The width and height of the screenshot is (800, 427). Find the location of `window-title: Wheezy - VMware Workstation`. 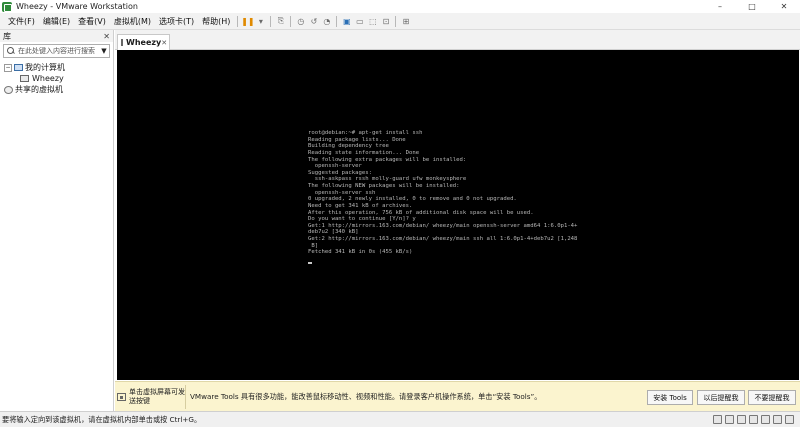

window-title: Wheezy - VMware Workstation is located at coordinates (77, 6).